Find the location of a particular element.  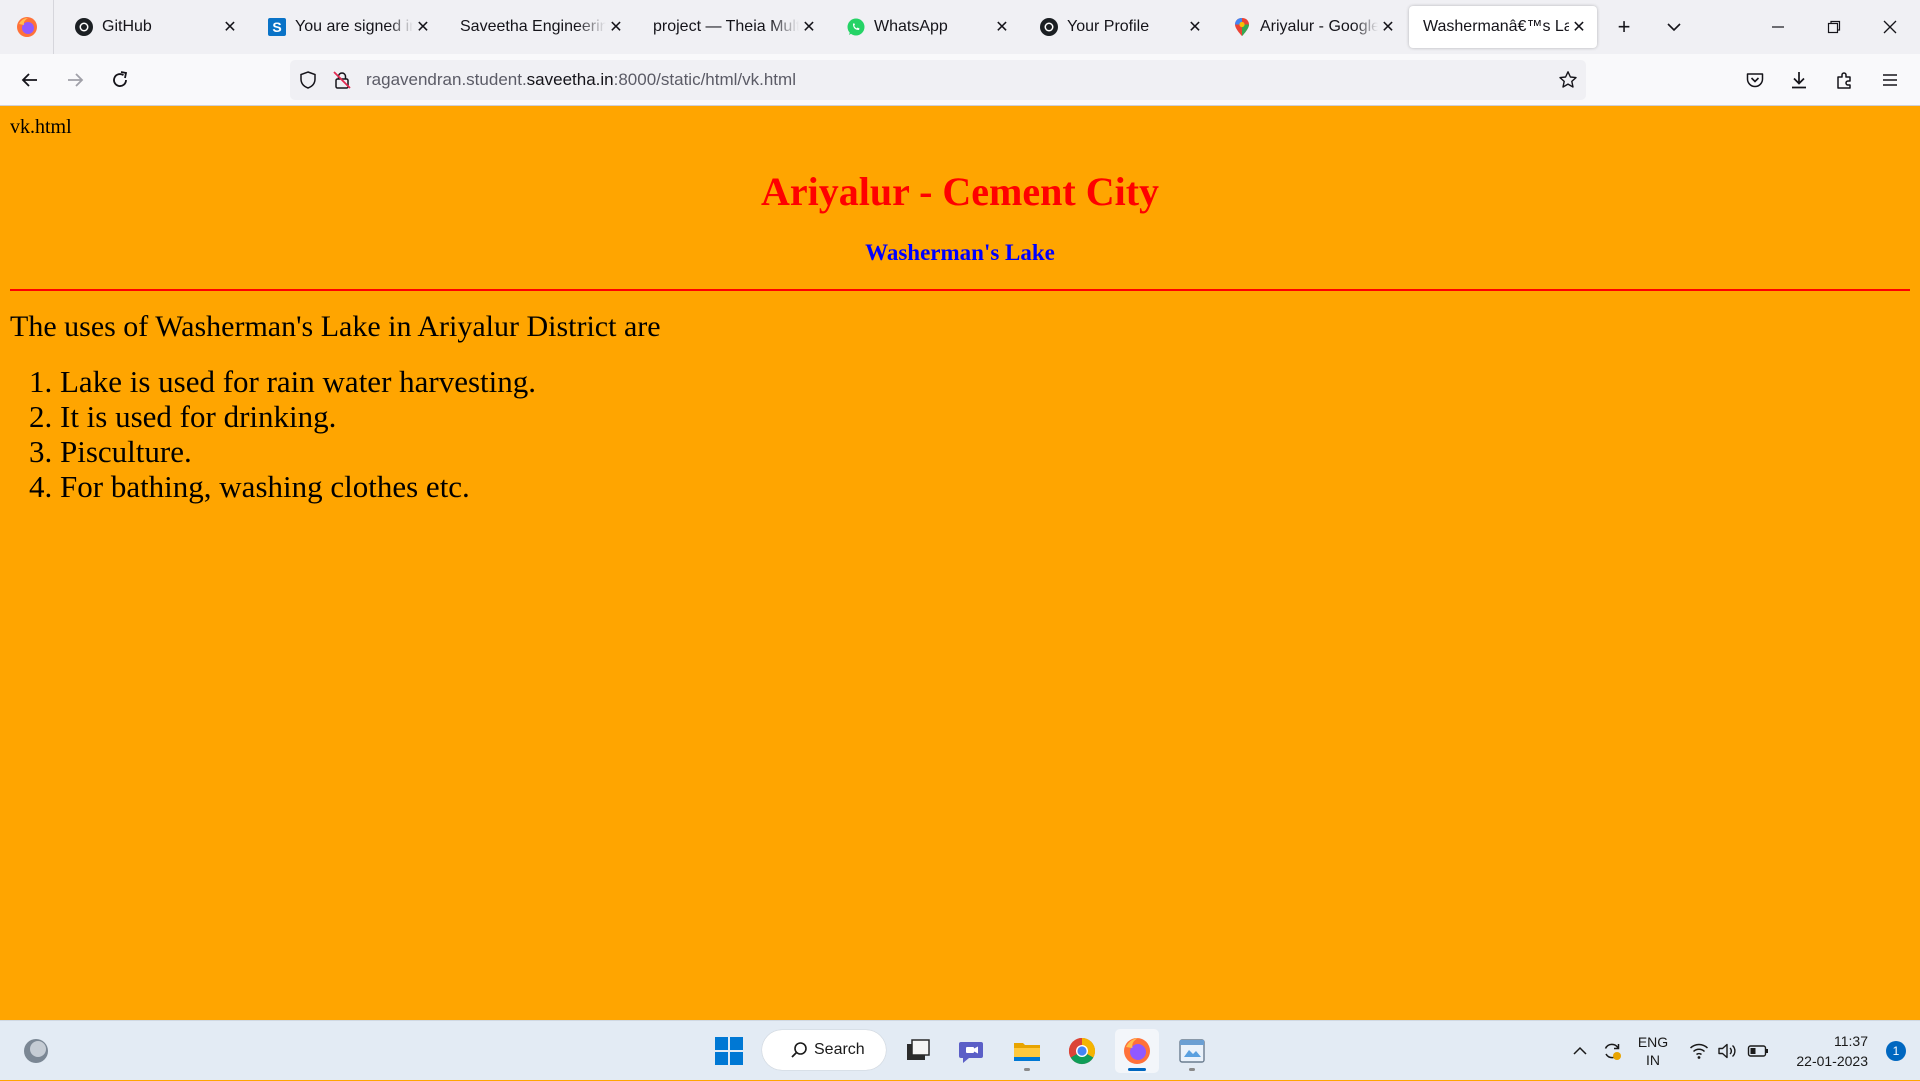

list-item: Pisculture. is located at coordinates (298, 451).